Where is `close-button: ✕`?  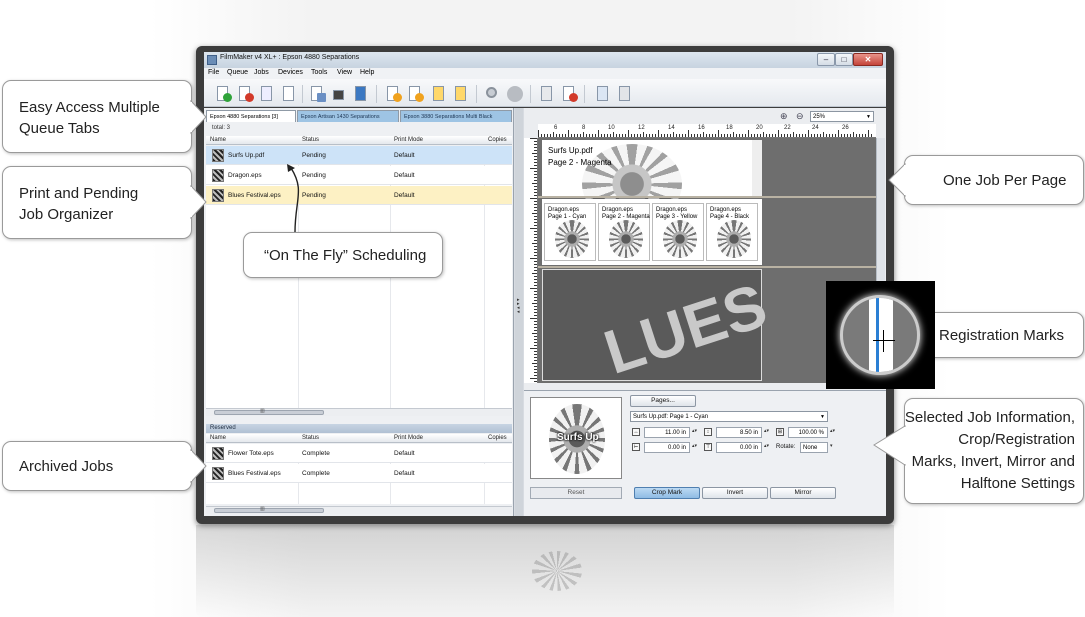 close-button: ✕ is located at coordinates (868, 59).